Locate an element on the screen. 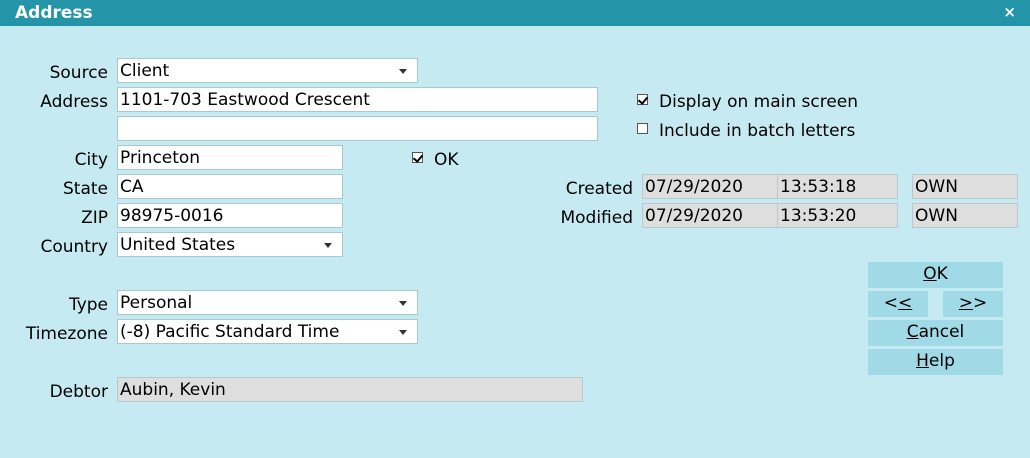 The height and width of the screenshot is (458, 1030). modified-user-value: OWN is located at coordinates (936, 216).